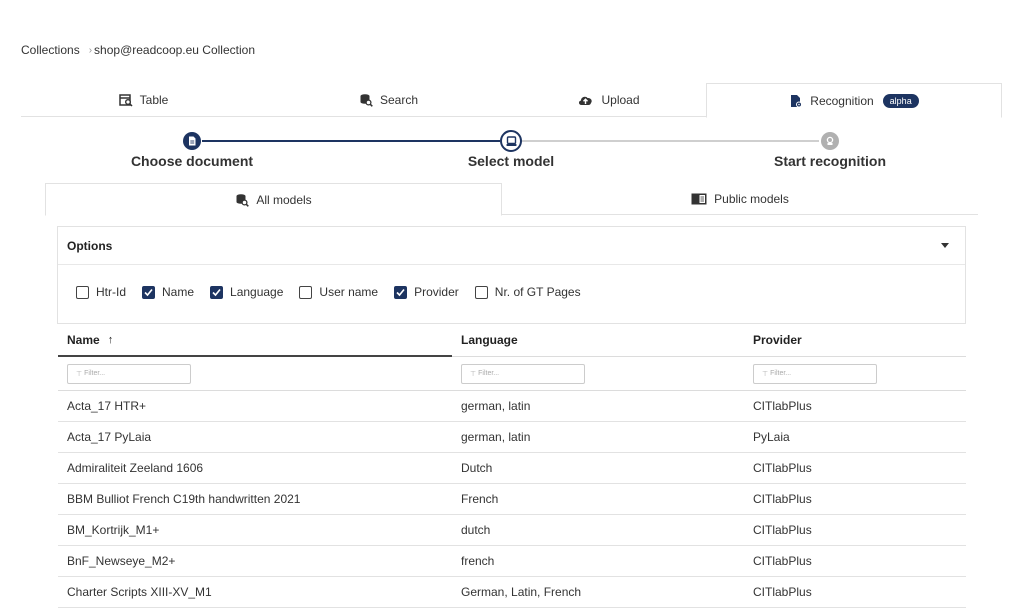 The image size is (1024, 609). Describe the element at coordinates (511, 246) in the screenshot. I see `options-header: Options` at that location.